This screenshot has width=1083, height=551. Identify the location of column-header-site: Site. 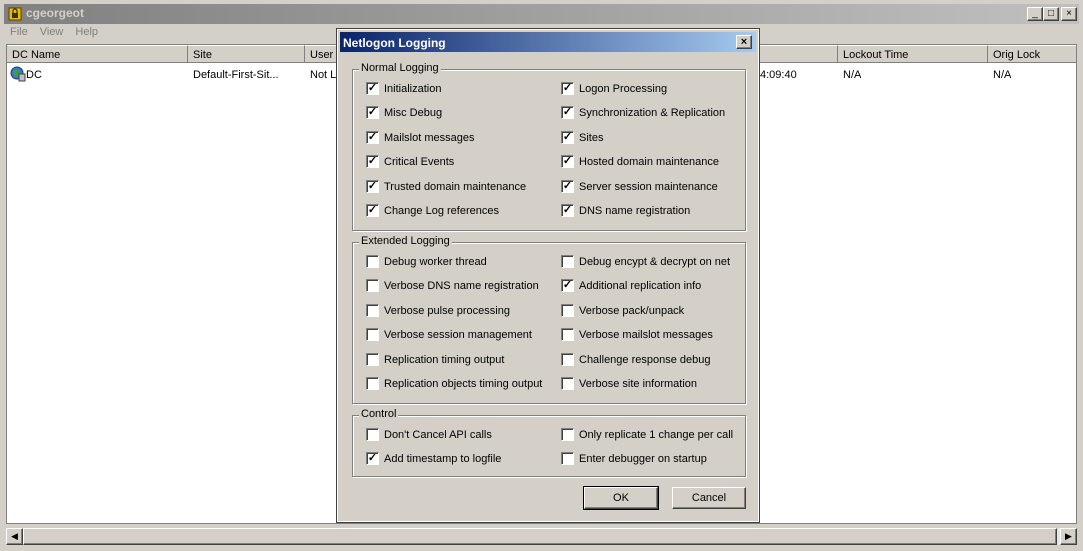
(246, 54).